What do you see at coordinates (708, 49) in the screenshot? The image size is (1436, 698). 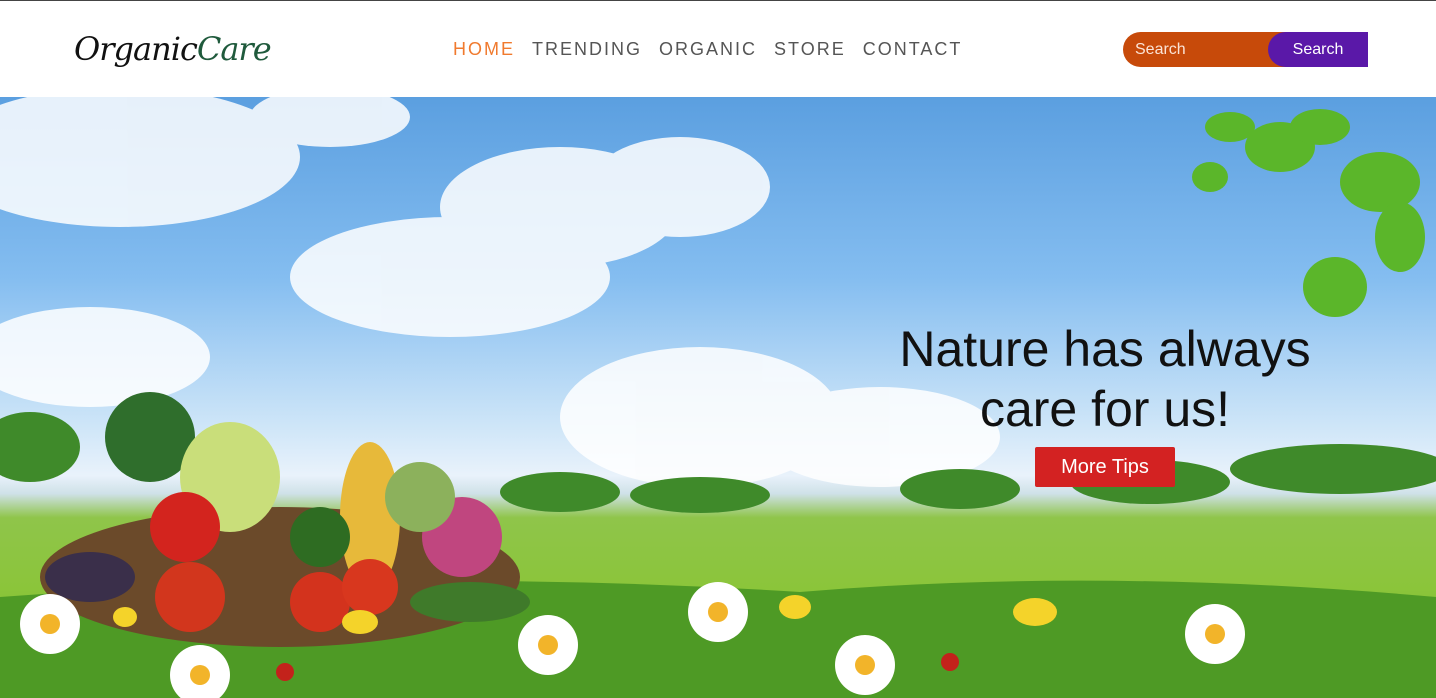 I see `nav-organic: ORGANIC` at bounding box center [708, 49].